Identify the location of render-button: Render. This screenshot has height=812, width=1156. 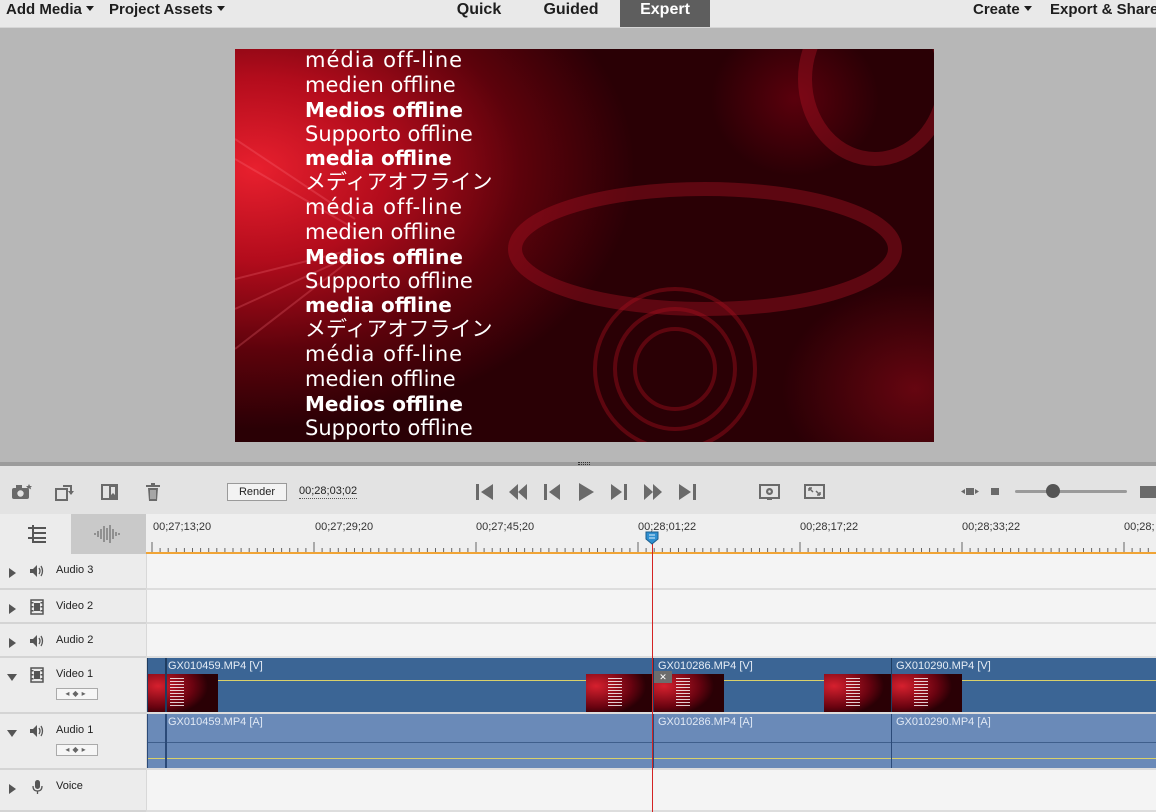
(257, 492).